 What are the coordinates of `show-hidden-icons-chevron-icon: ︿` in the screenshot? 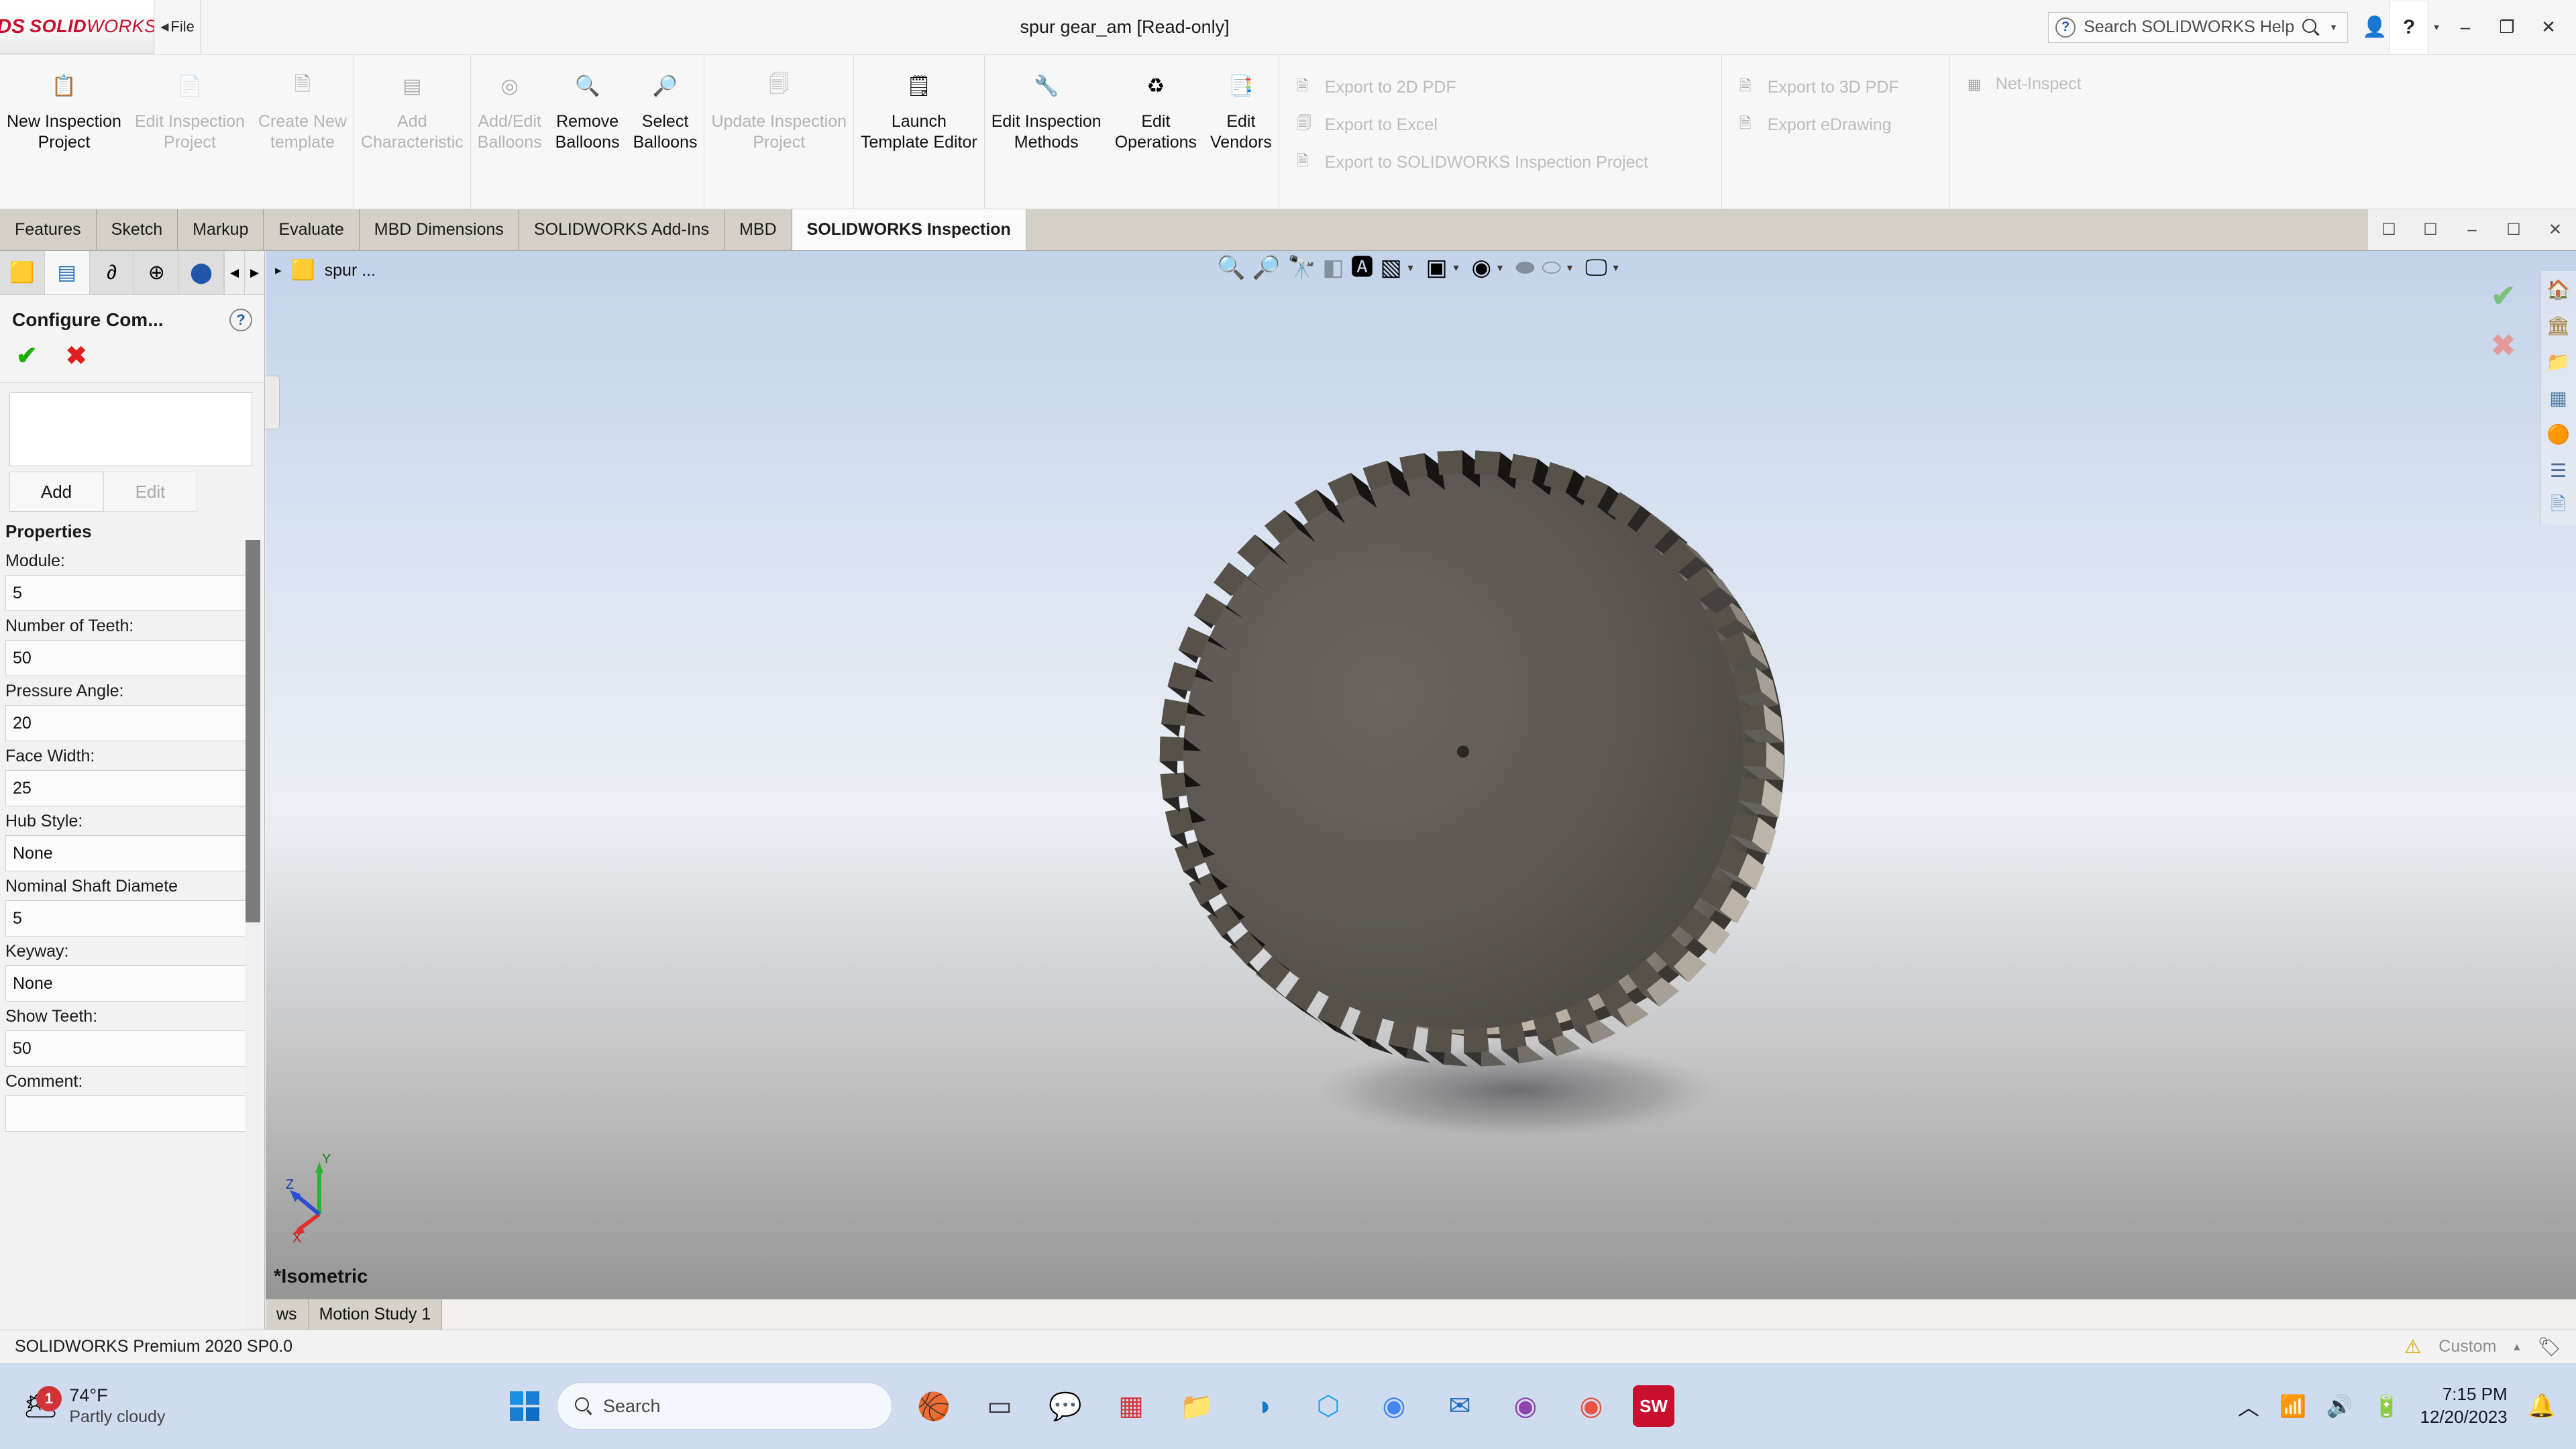 It's located at (2248, 1406).